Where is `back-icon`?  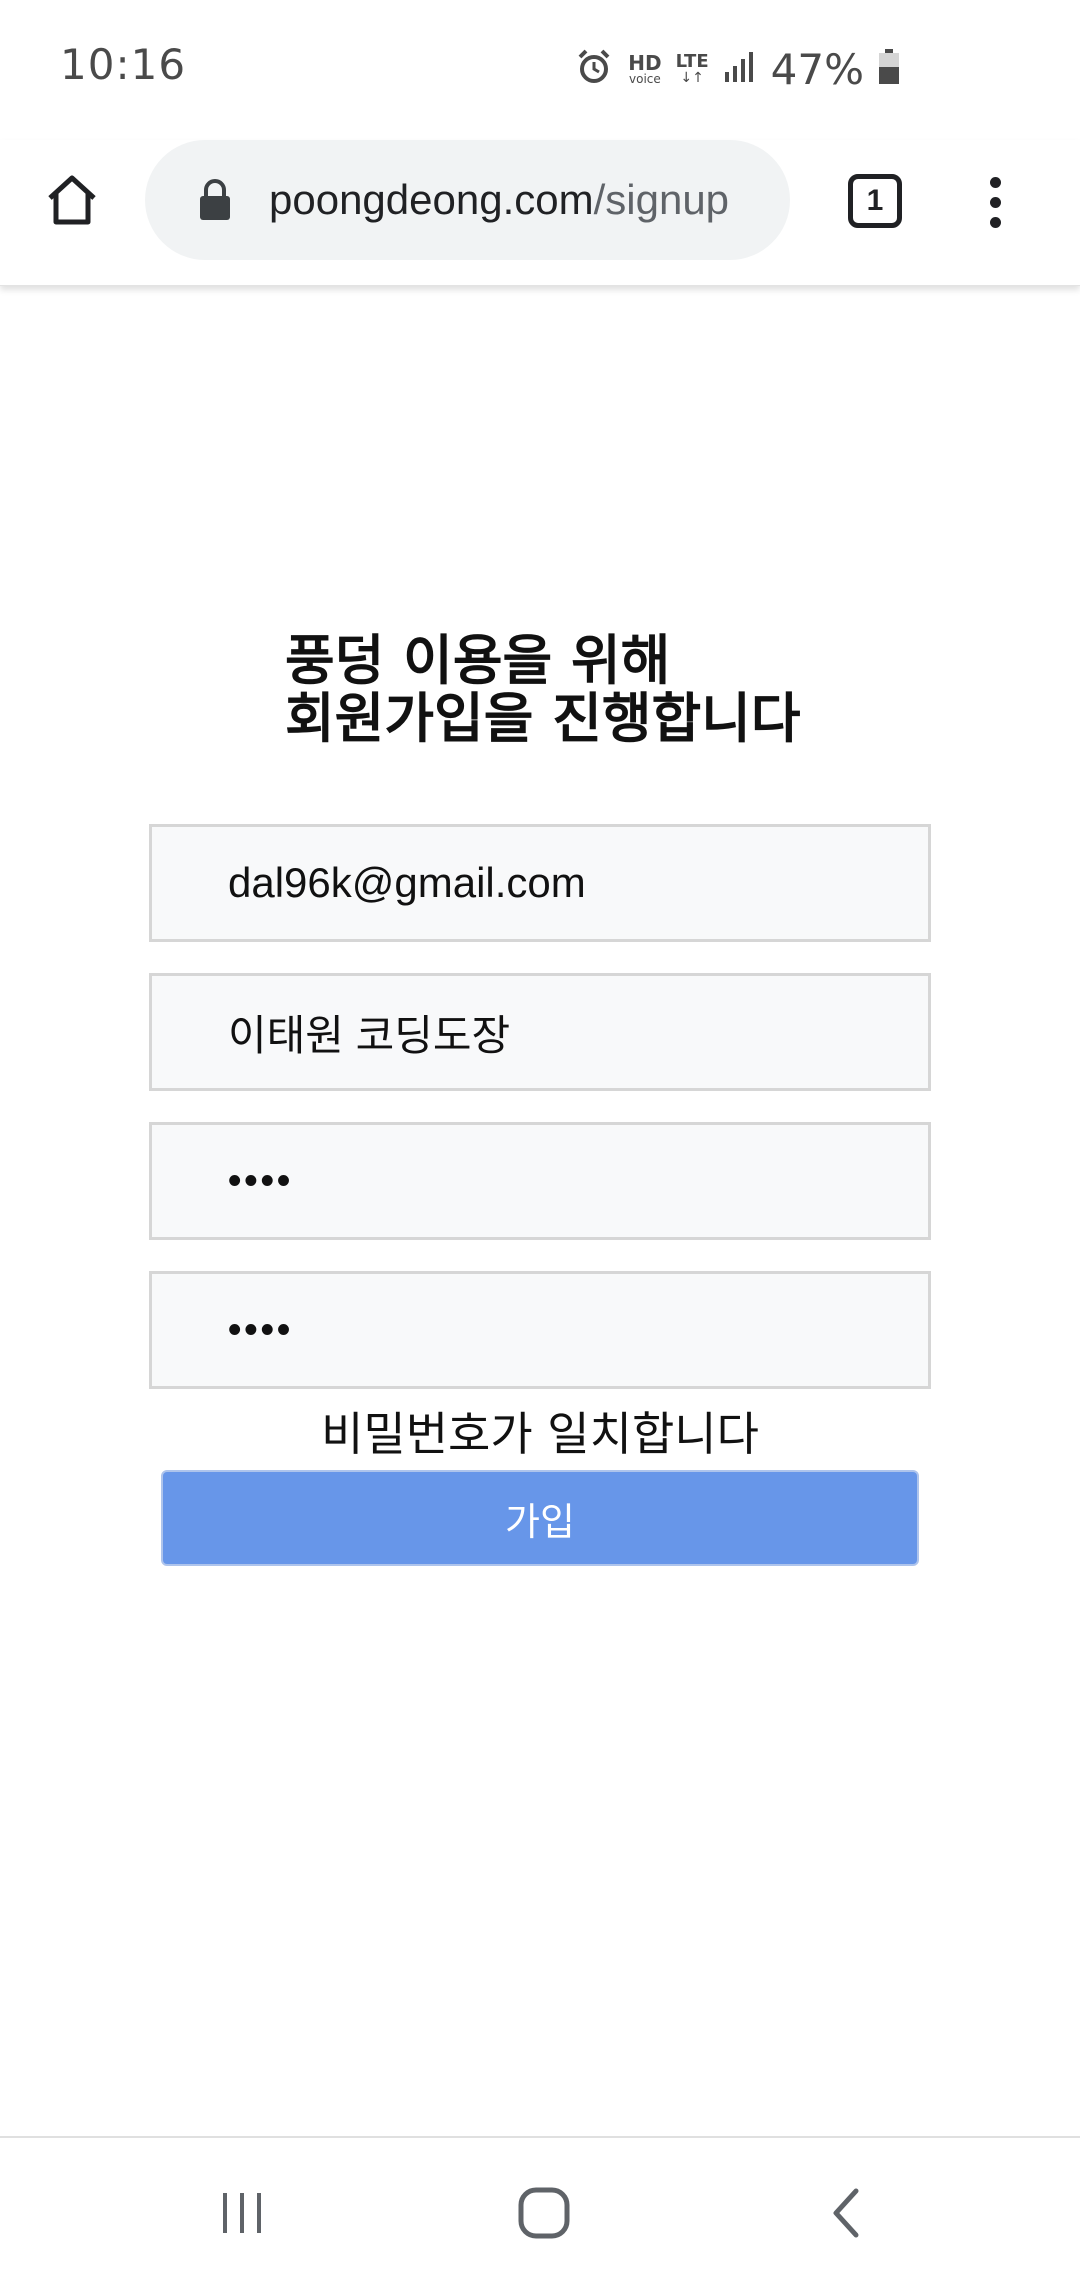 back-icon is located at coordinates (846, 2213).